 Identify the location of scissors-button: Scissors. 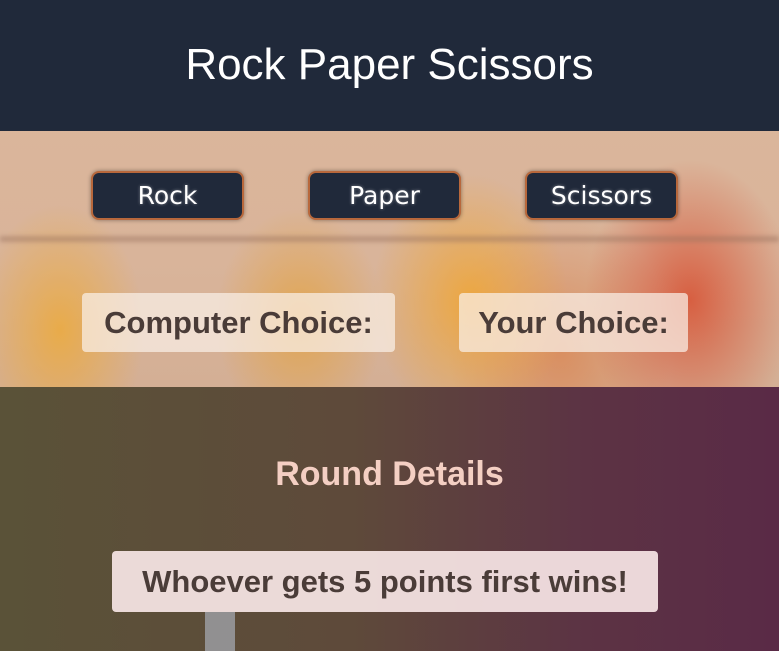
(601, 195).